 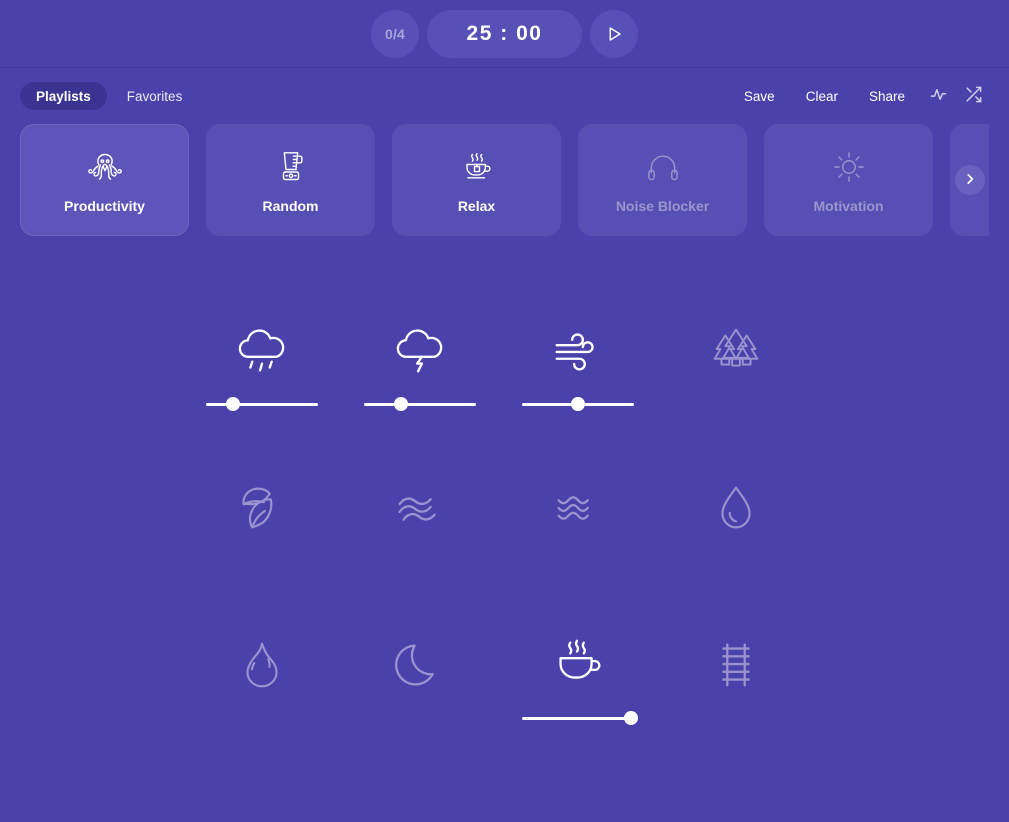 I want to click on volume-slider-rain, so click(x=262, y=404).